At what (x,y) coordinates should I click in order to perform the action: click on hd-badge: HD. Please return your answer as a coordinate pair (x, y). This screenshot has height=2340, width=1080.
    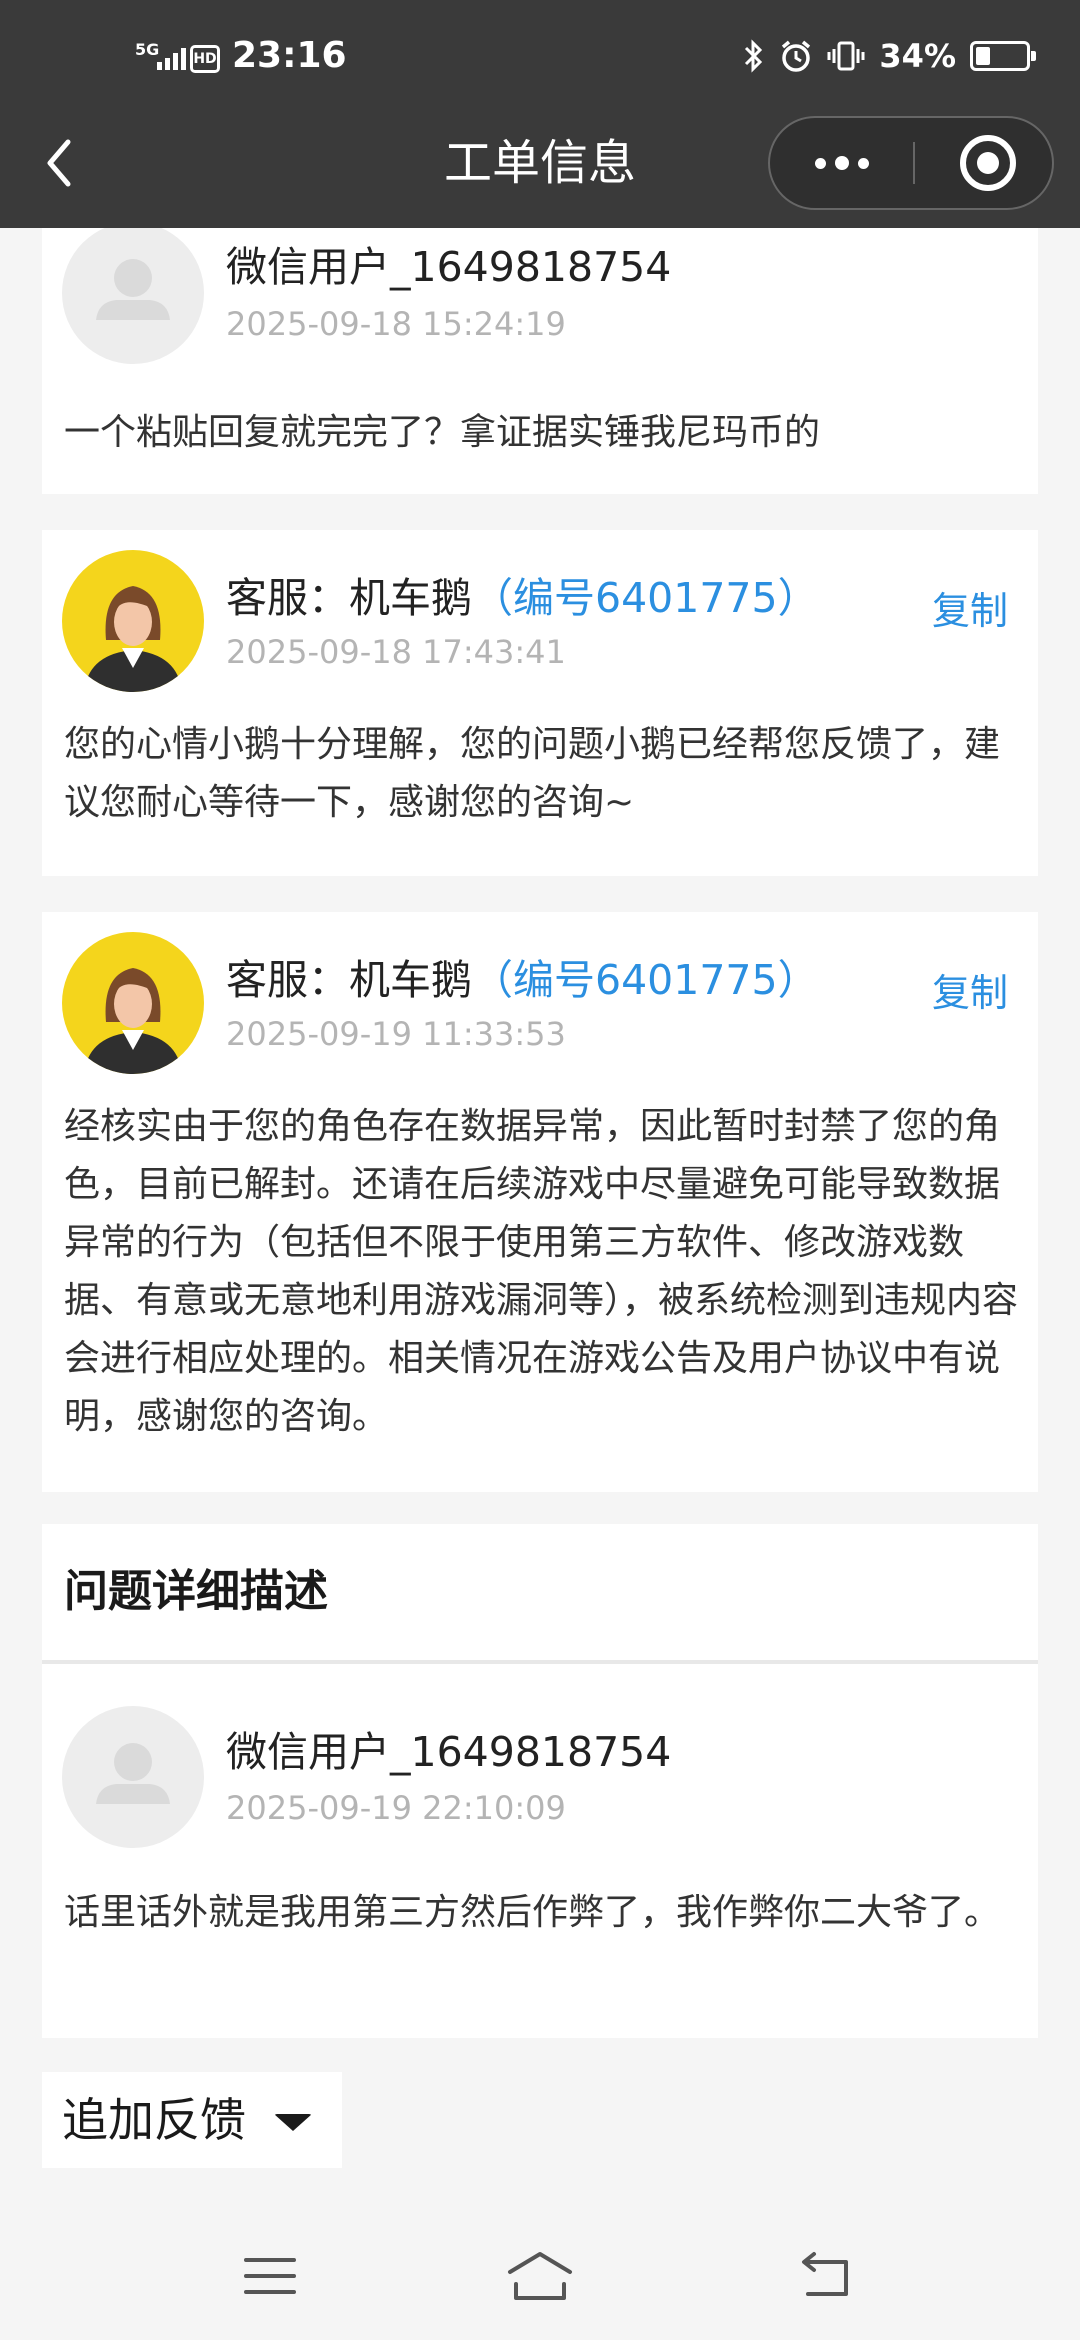
    Looking at the image, I should click on (205, 59).